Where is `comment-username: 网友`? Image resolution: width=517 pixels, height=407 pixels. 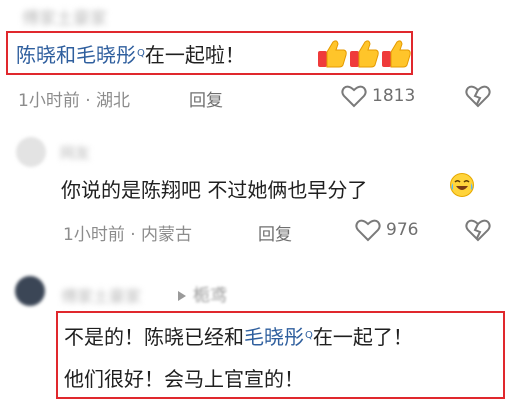 comment-username: 网友 is located at coordinates (75, 152).